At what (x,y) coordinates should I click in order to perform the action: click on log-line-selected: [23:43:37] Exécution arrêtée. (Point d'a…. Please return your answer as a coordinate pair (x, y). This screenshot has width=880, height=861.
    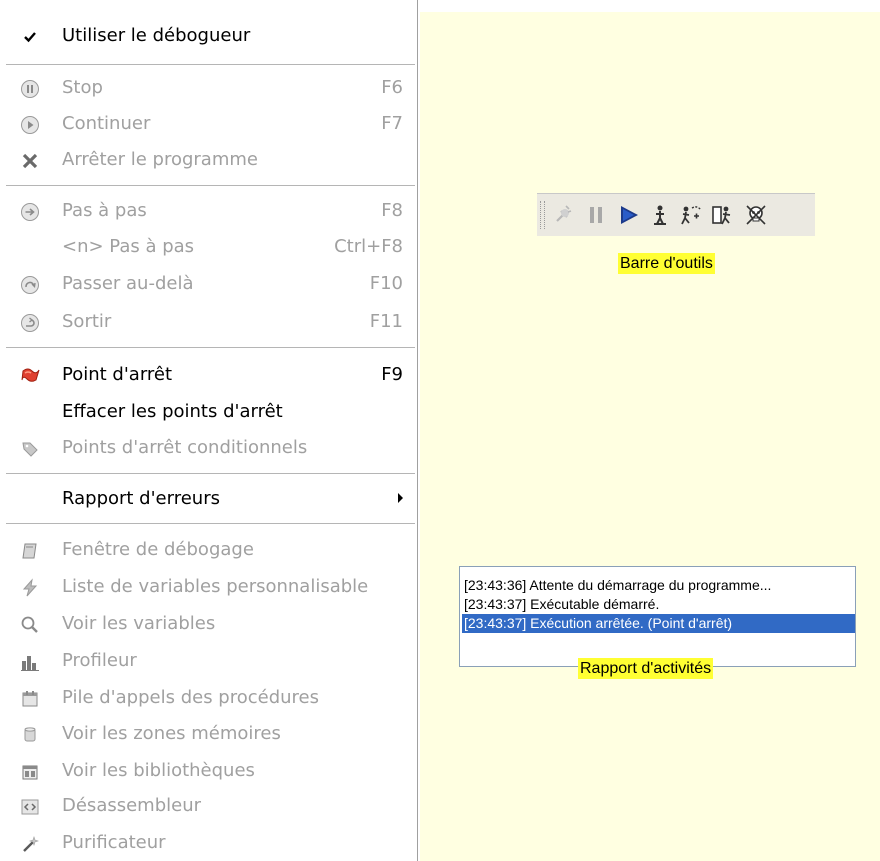
    Looking at the image, I should click on (658, 623).